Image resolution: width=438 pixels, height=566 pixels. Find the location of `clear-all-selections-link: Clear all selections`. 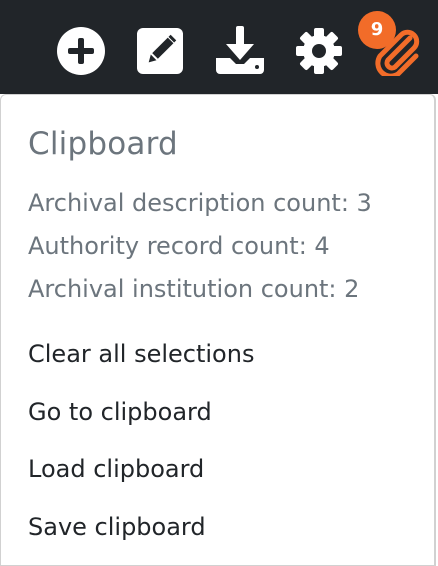

clear-all-selections-link: Clear all selections is located at coordinates (141, 354).